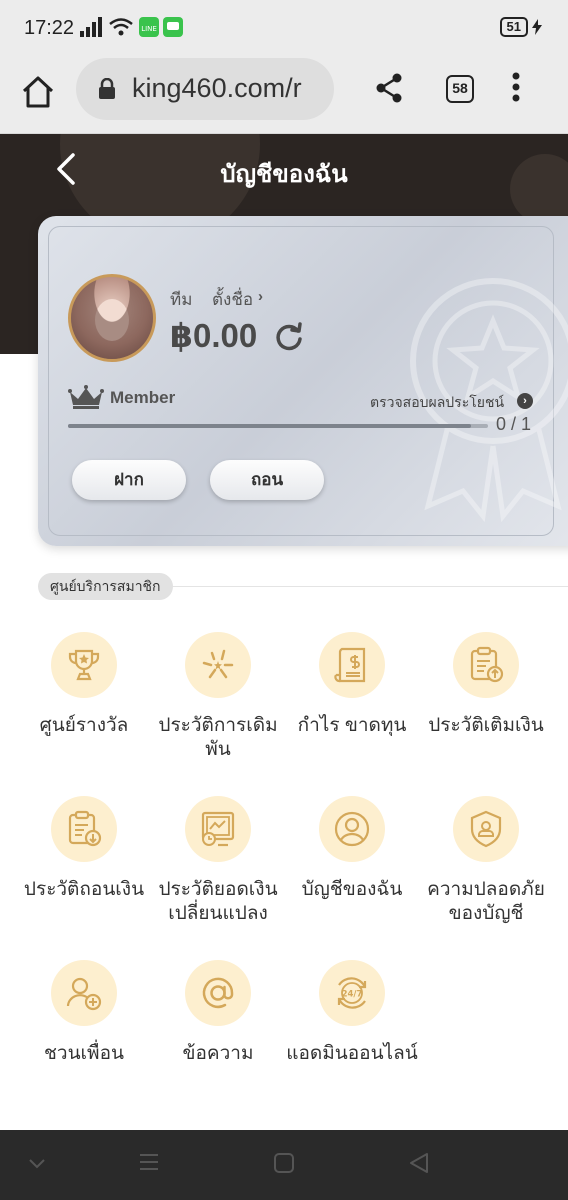 Image resolution: width=568 pixels, height=1200 pixels. I want to click on add-friend-icon, so click(84, 994).